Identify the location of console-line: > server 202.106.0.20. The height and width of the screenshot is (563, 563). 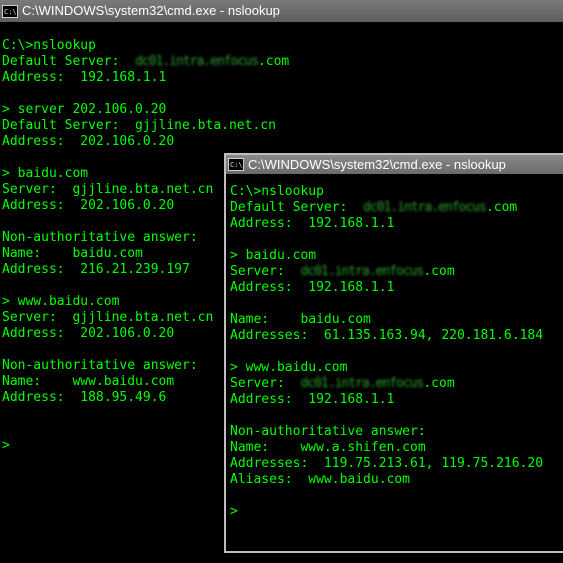
(281, 110).